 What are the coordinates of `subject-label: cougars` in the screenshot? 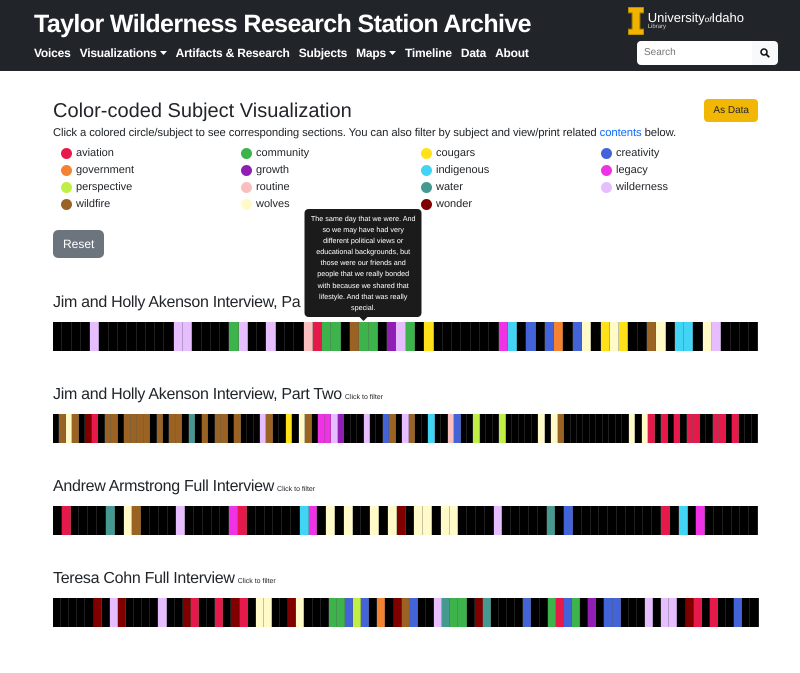 It's located at (456, 153).